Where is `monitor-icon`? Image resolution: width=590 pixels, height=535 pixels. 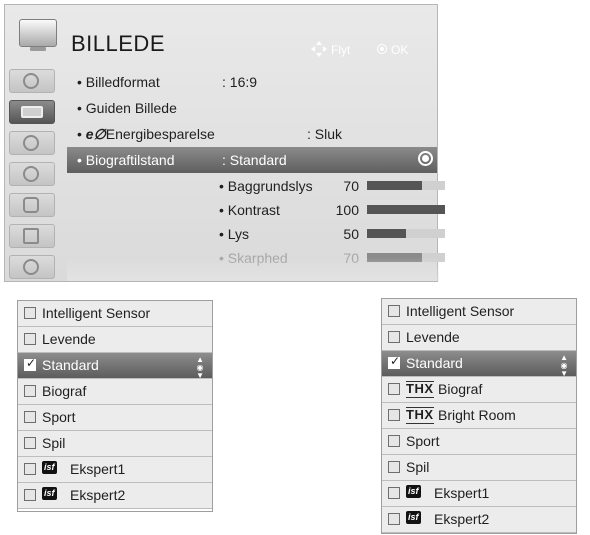 monitor-icon is located at coordinates (32, 112).